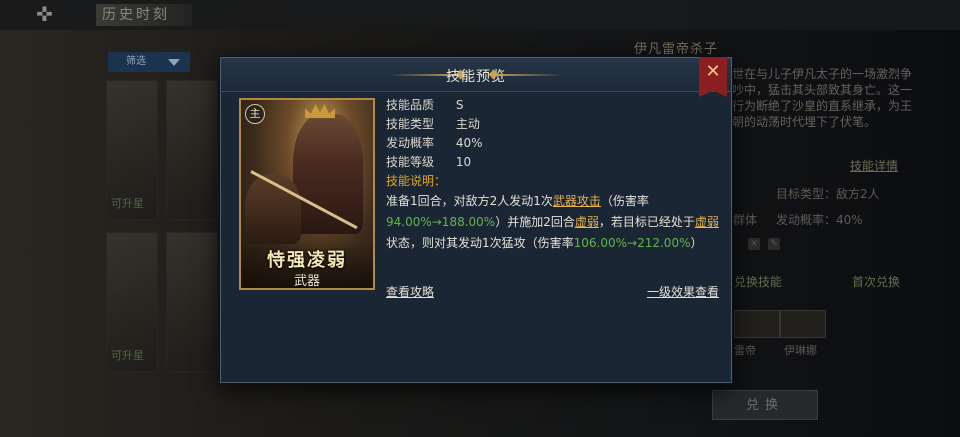  Describe the element at coordinates (828, 194) in the screenshot. I see `target-type: 目标类型：敌方2人` at that location.